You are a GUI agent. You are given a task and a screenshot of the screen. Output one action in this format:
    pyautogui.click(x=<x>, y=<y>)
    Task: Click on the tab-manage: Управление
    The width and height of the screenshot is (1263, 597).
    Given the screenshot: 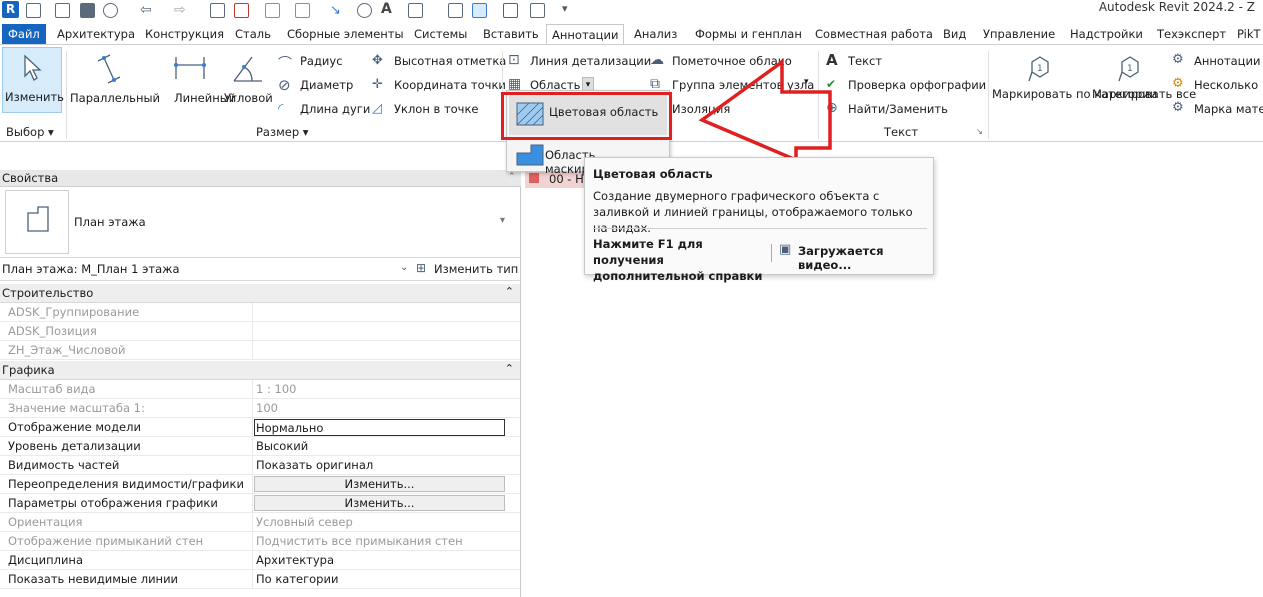 What is the action you would take?
    pyautogui.click(x=1019, y=34)
    